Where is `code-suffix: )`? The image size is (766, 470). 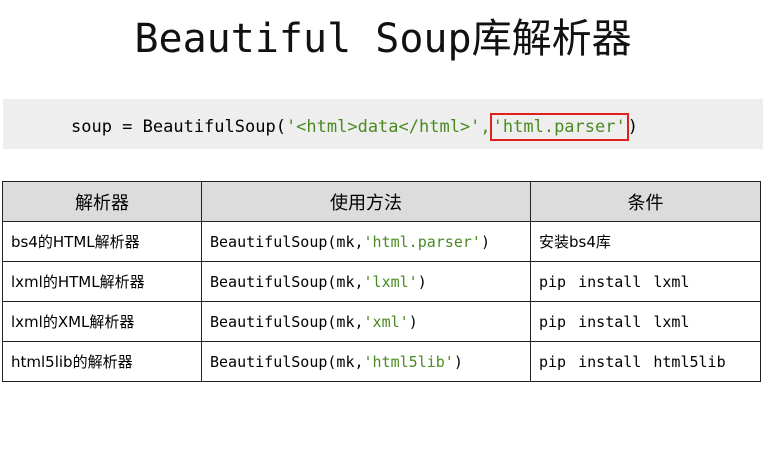 code-suffix: ) is located at coordinates (632, 127).